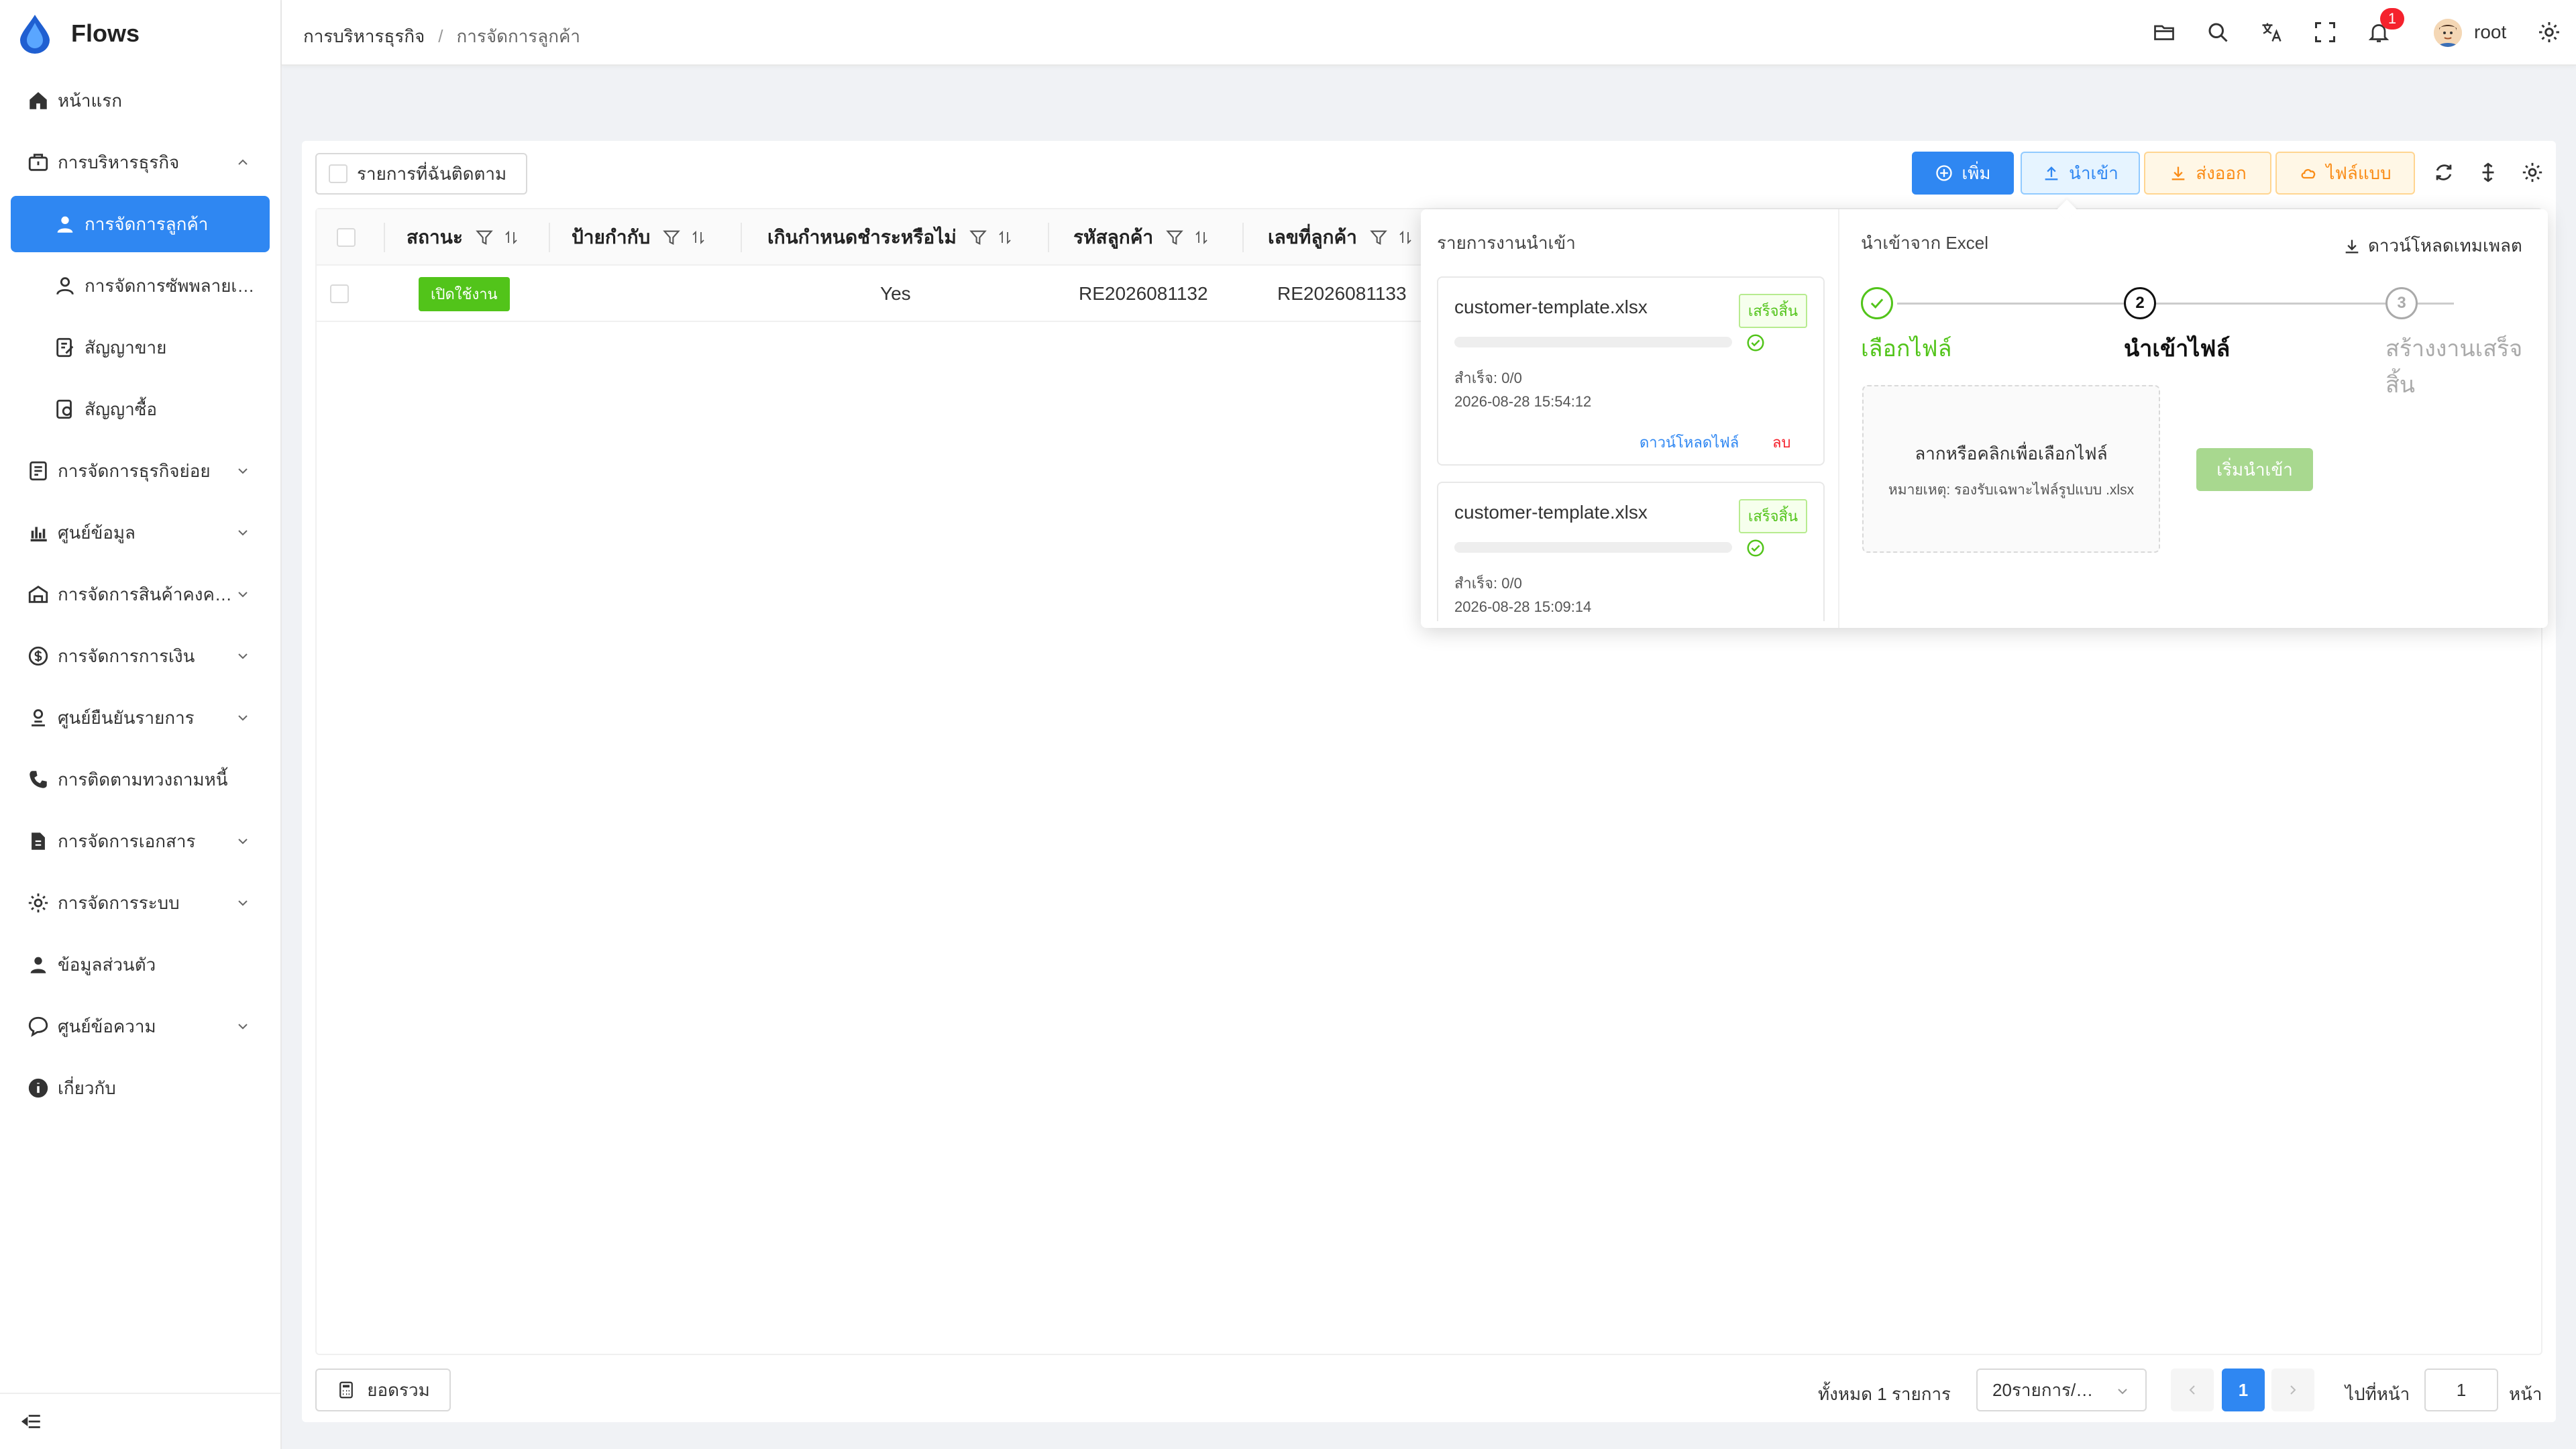  What do you see at coordinates (338, 173) in the screenshot?
I see `followed-checkbox` at bounding box center [338, 173].